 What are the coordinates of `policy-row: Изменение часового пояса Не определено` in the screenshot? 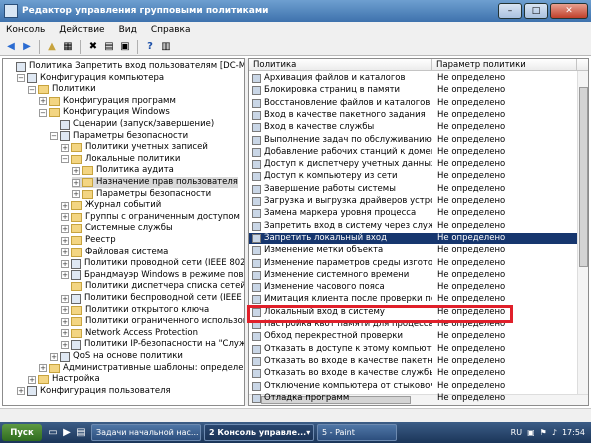 It's located at (413, 287).